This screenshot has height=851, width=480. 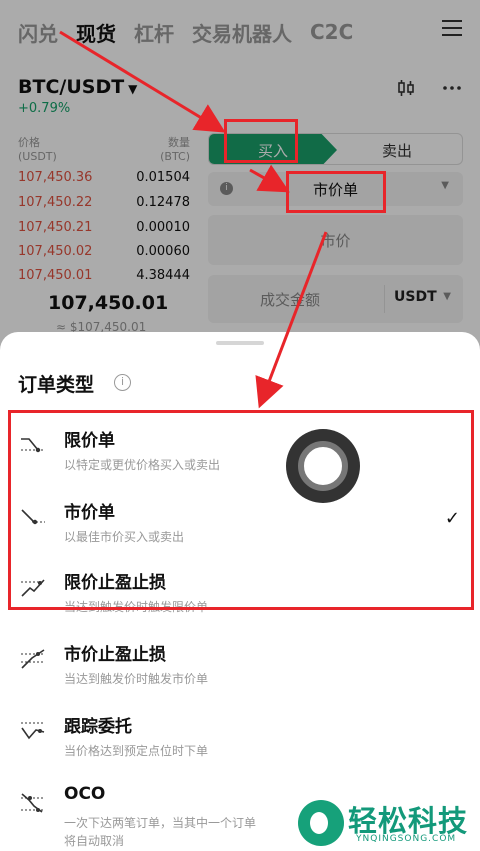 I want to click on market-tpsl-icon, so click(x=33, y=659).